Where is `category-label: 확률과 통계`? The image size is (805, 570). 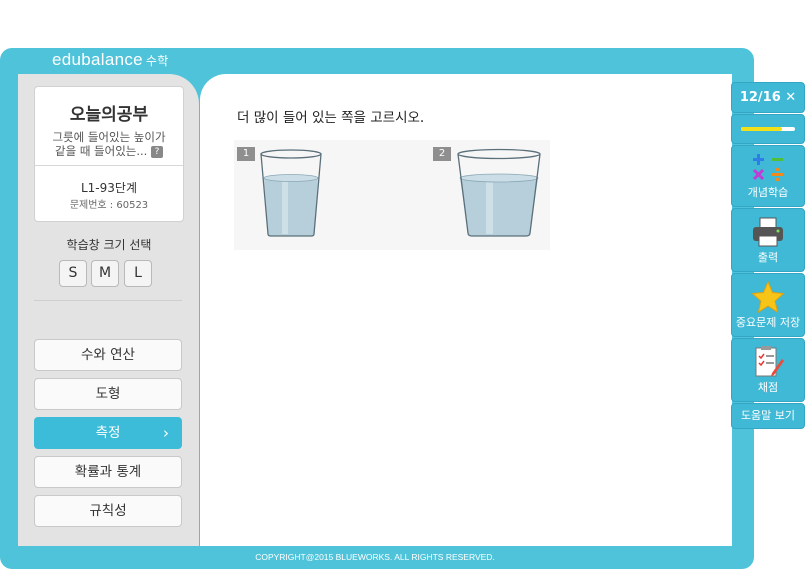
category-label: 확률과 통계 is located at coordinates (108, 472).